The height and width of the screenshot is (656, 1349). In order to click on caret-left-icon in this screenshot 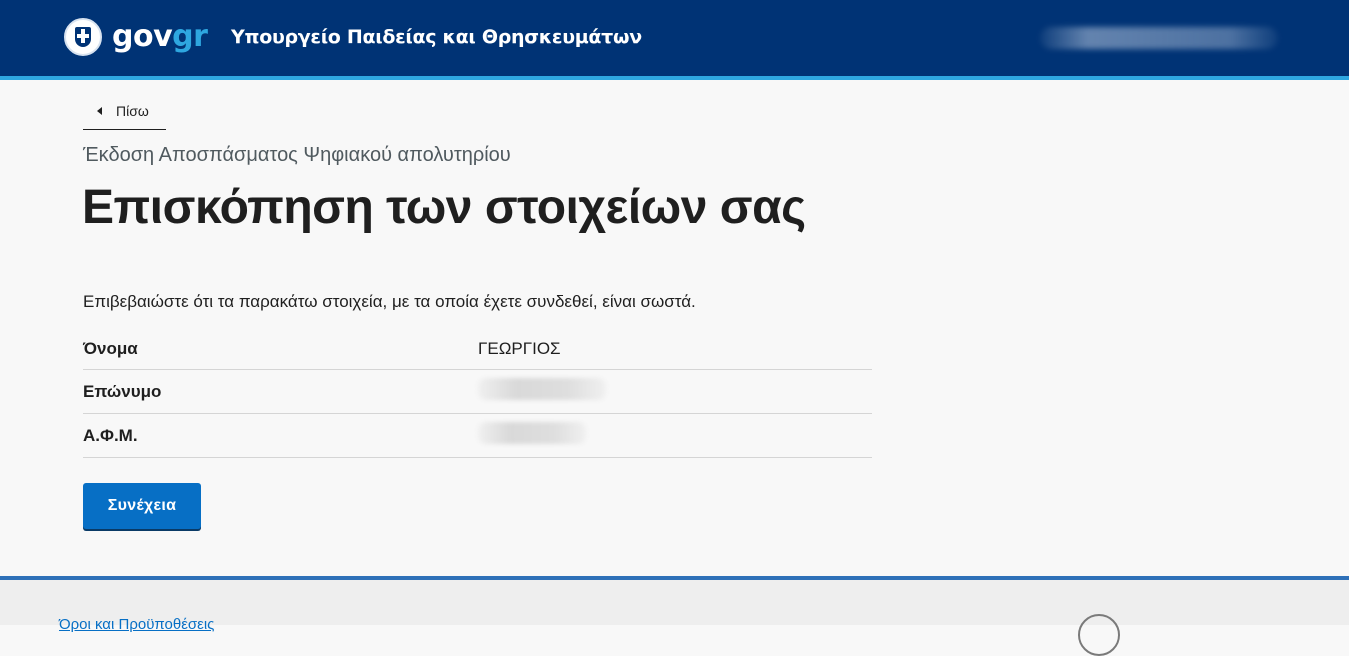, I will do `click(99, 111)`.